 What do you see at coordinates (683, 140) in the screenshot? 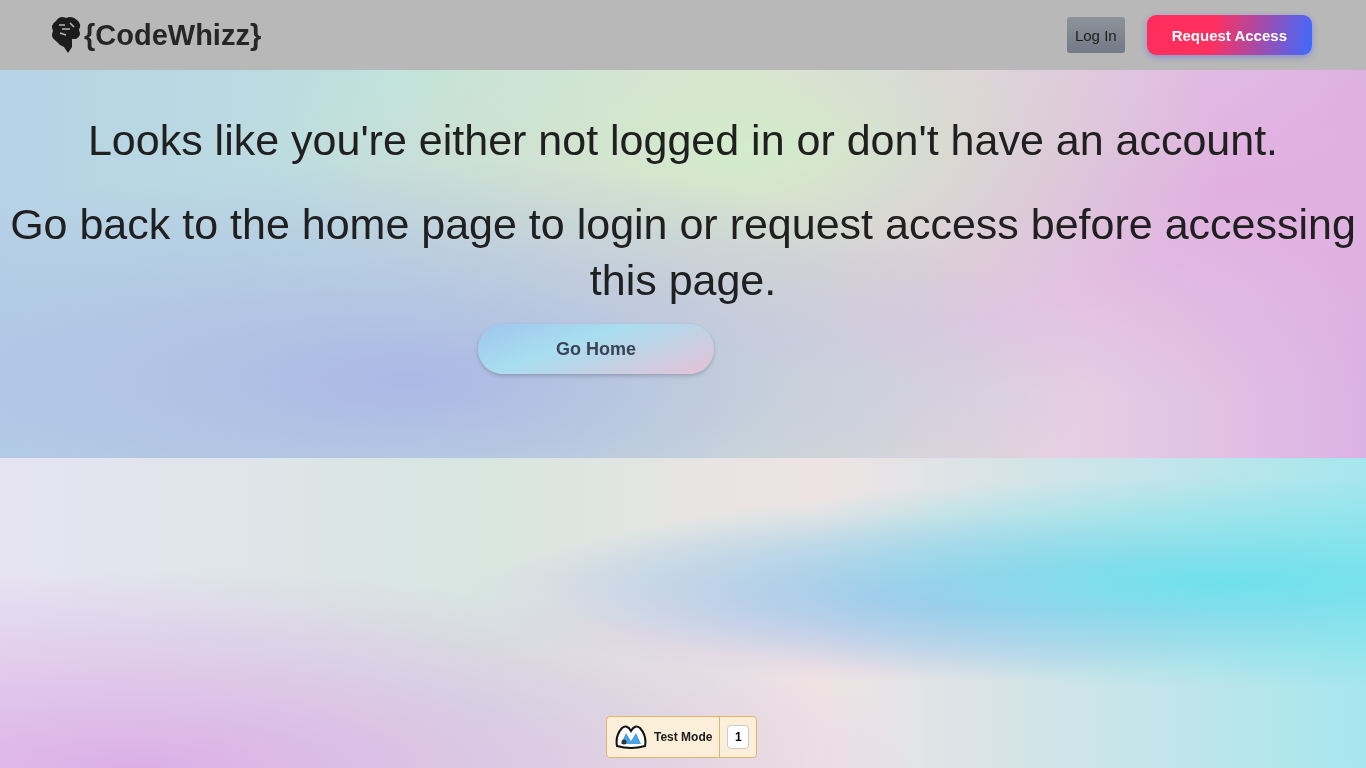
I see `message-text: Looks like you're either not logged in or don't have an account.` at bounding box center [683, 140].